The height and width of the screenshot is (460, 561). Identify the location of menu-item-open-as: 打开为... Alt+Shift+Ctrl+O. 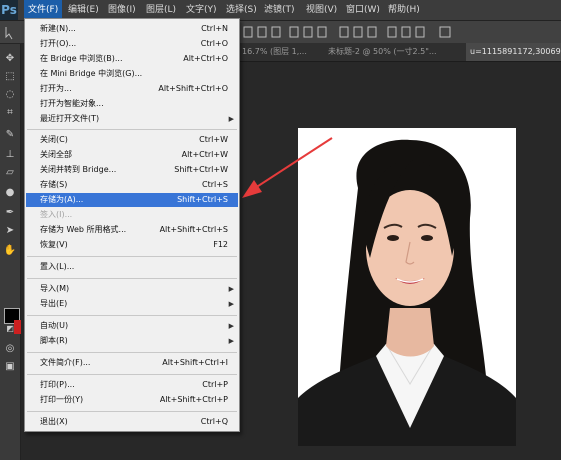
(132, 89).